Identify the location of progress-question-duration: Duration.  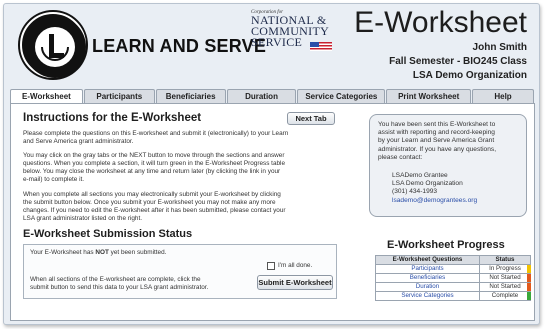
(427, 287).